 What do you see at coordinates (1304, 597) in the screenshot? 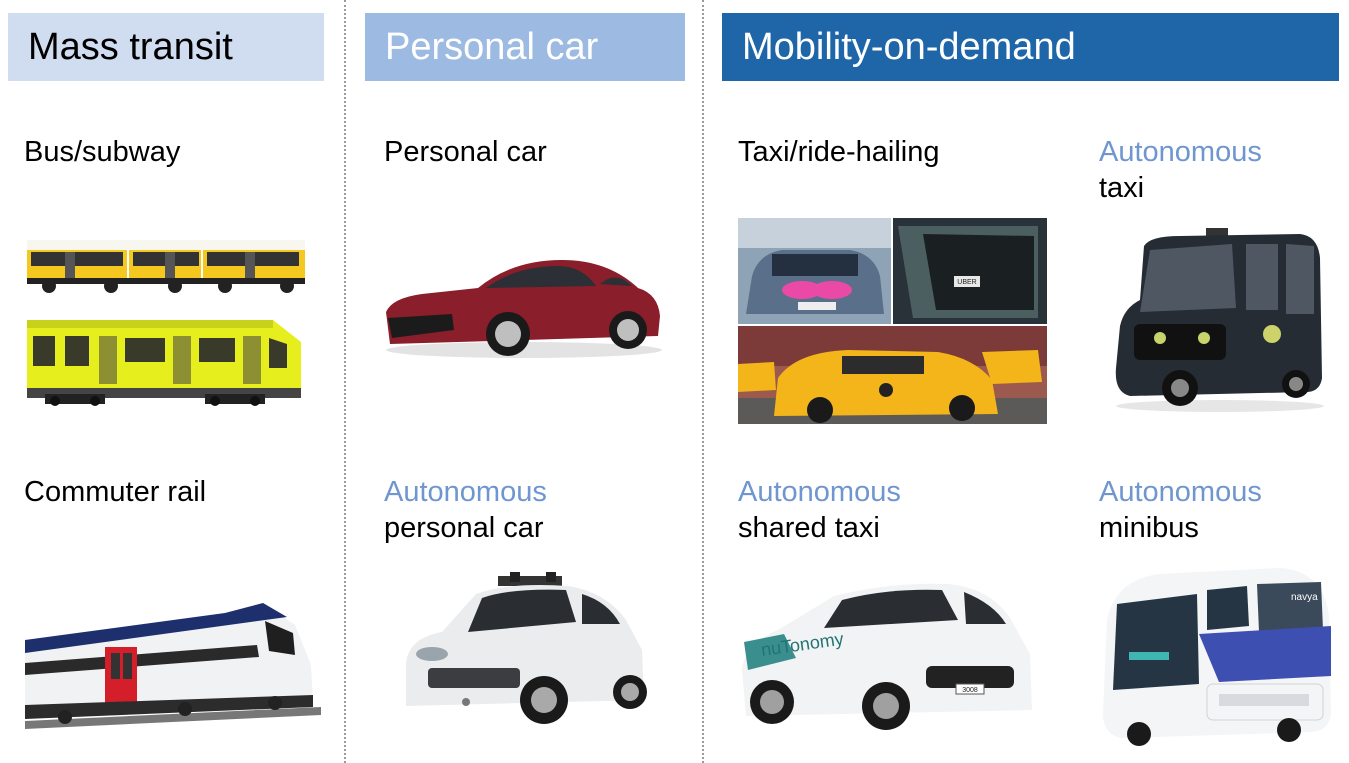
I see `navya-logo-text: navya` at bounding box center [1304, 597].